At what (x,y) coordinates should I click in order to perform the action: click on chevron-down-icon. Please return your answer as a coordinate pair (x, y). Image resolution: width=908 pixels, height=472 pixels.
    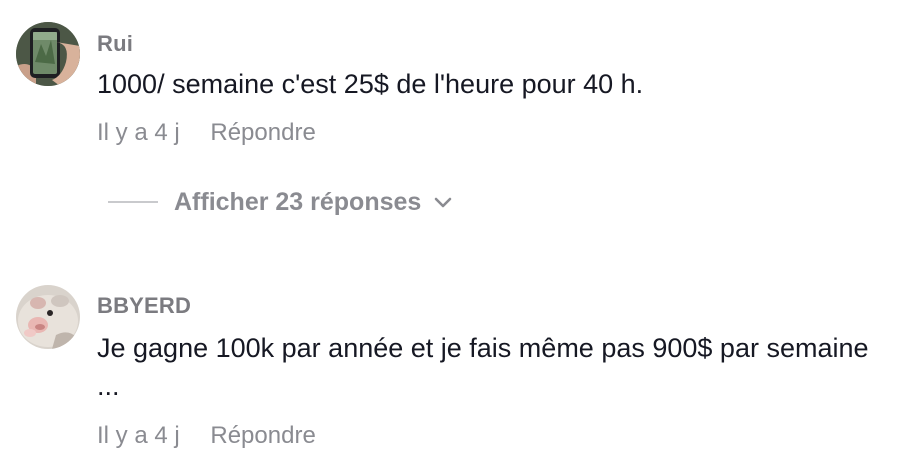
    Looking at the image, I should click on (443, 202).